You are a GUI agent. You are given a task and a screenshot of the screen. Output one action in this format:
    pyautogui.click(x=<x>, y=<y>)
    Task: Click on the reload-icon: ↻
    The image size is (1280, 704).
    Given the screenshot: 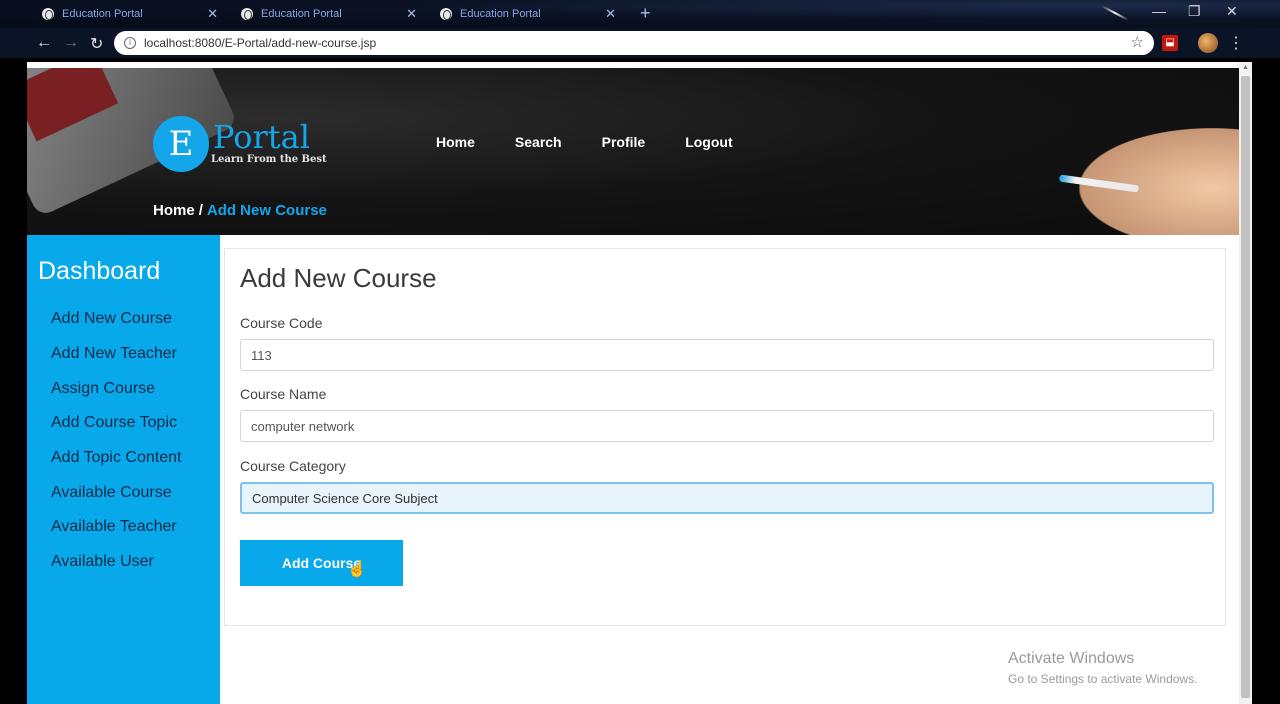 What is the action you would take?
    pyautogui.click(x=96, y=44)
    